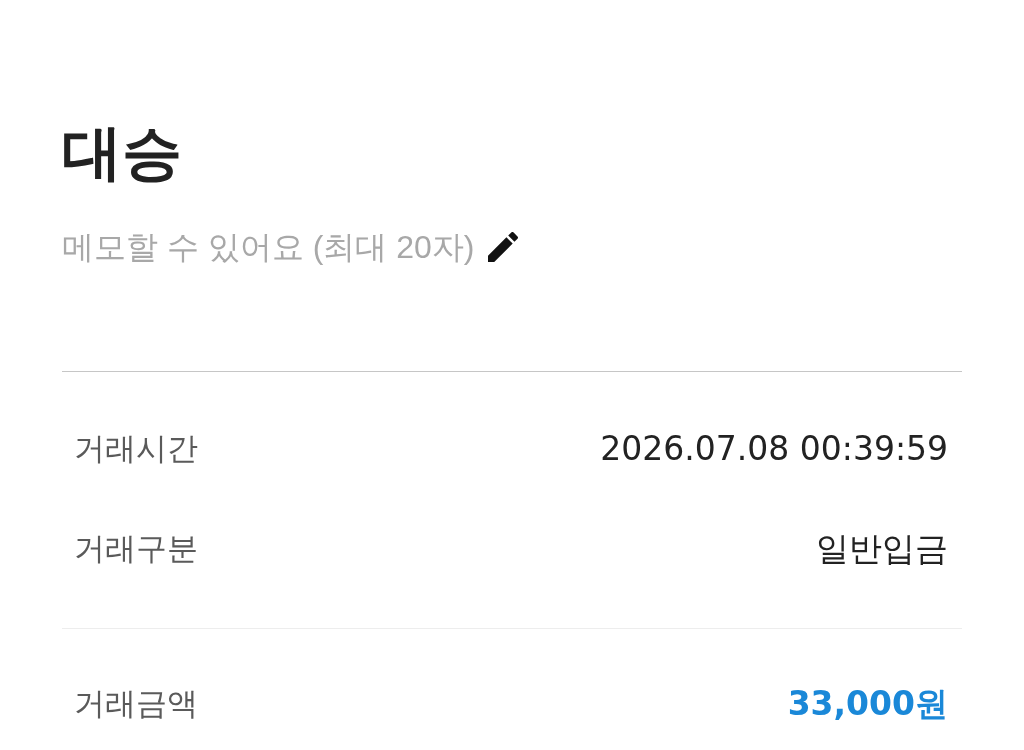  Describe the element at coordinates (136, 549) in the screenshot. I see `detail-label: 거래구분` at that location.